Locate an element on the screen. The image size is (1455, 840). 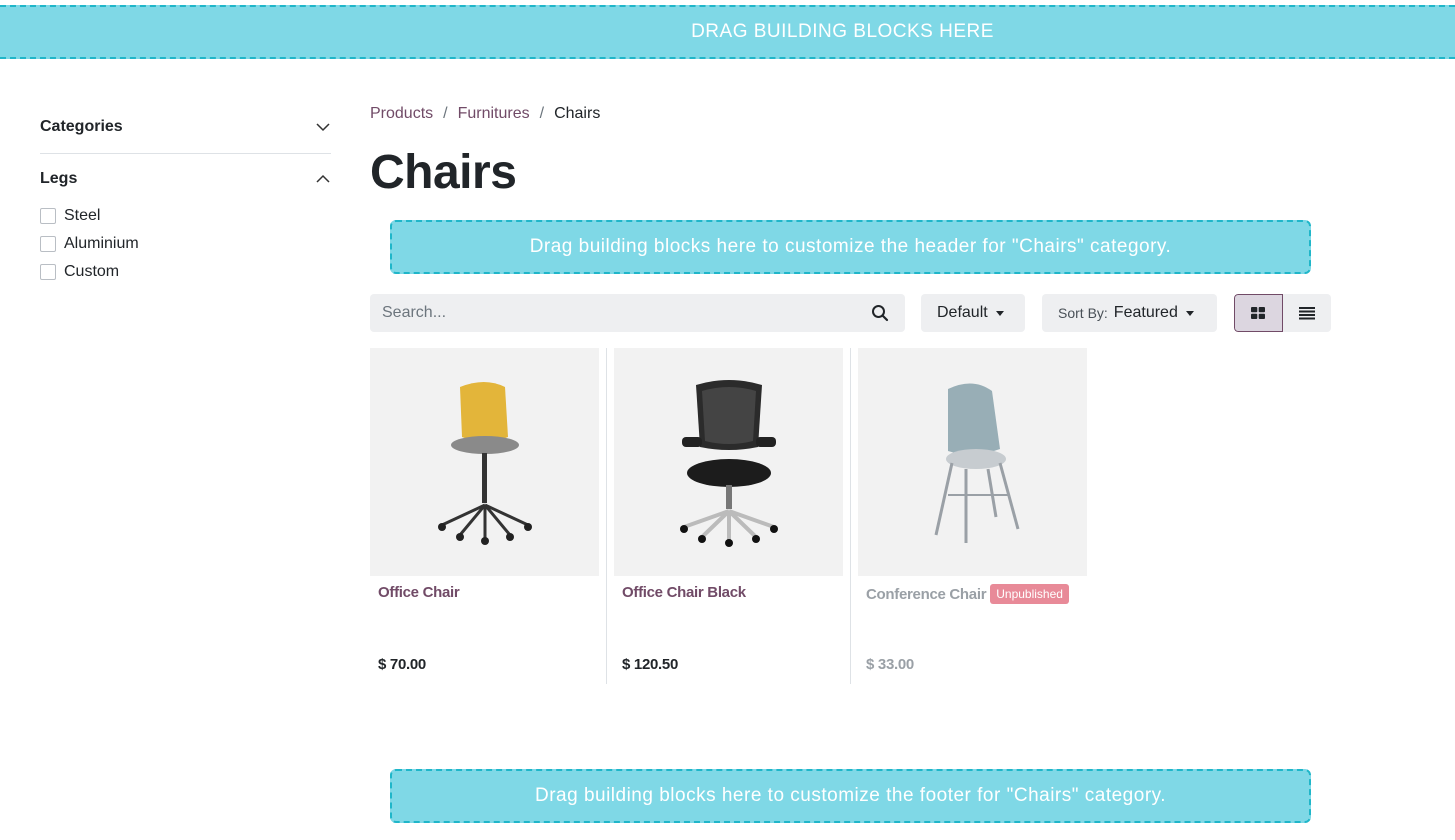
search-input is located at coordinates (626, 313).